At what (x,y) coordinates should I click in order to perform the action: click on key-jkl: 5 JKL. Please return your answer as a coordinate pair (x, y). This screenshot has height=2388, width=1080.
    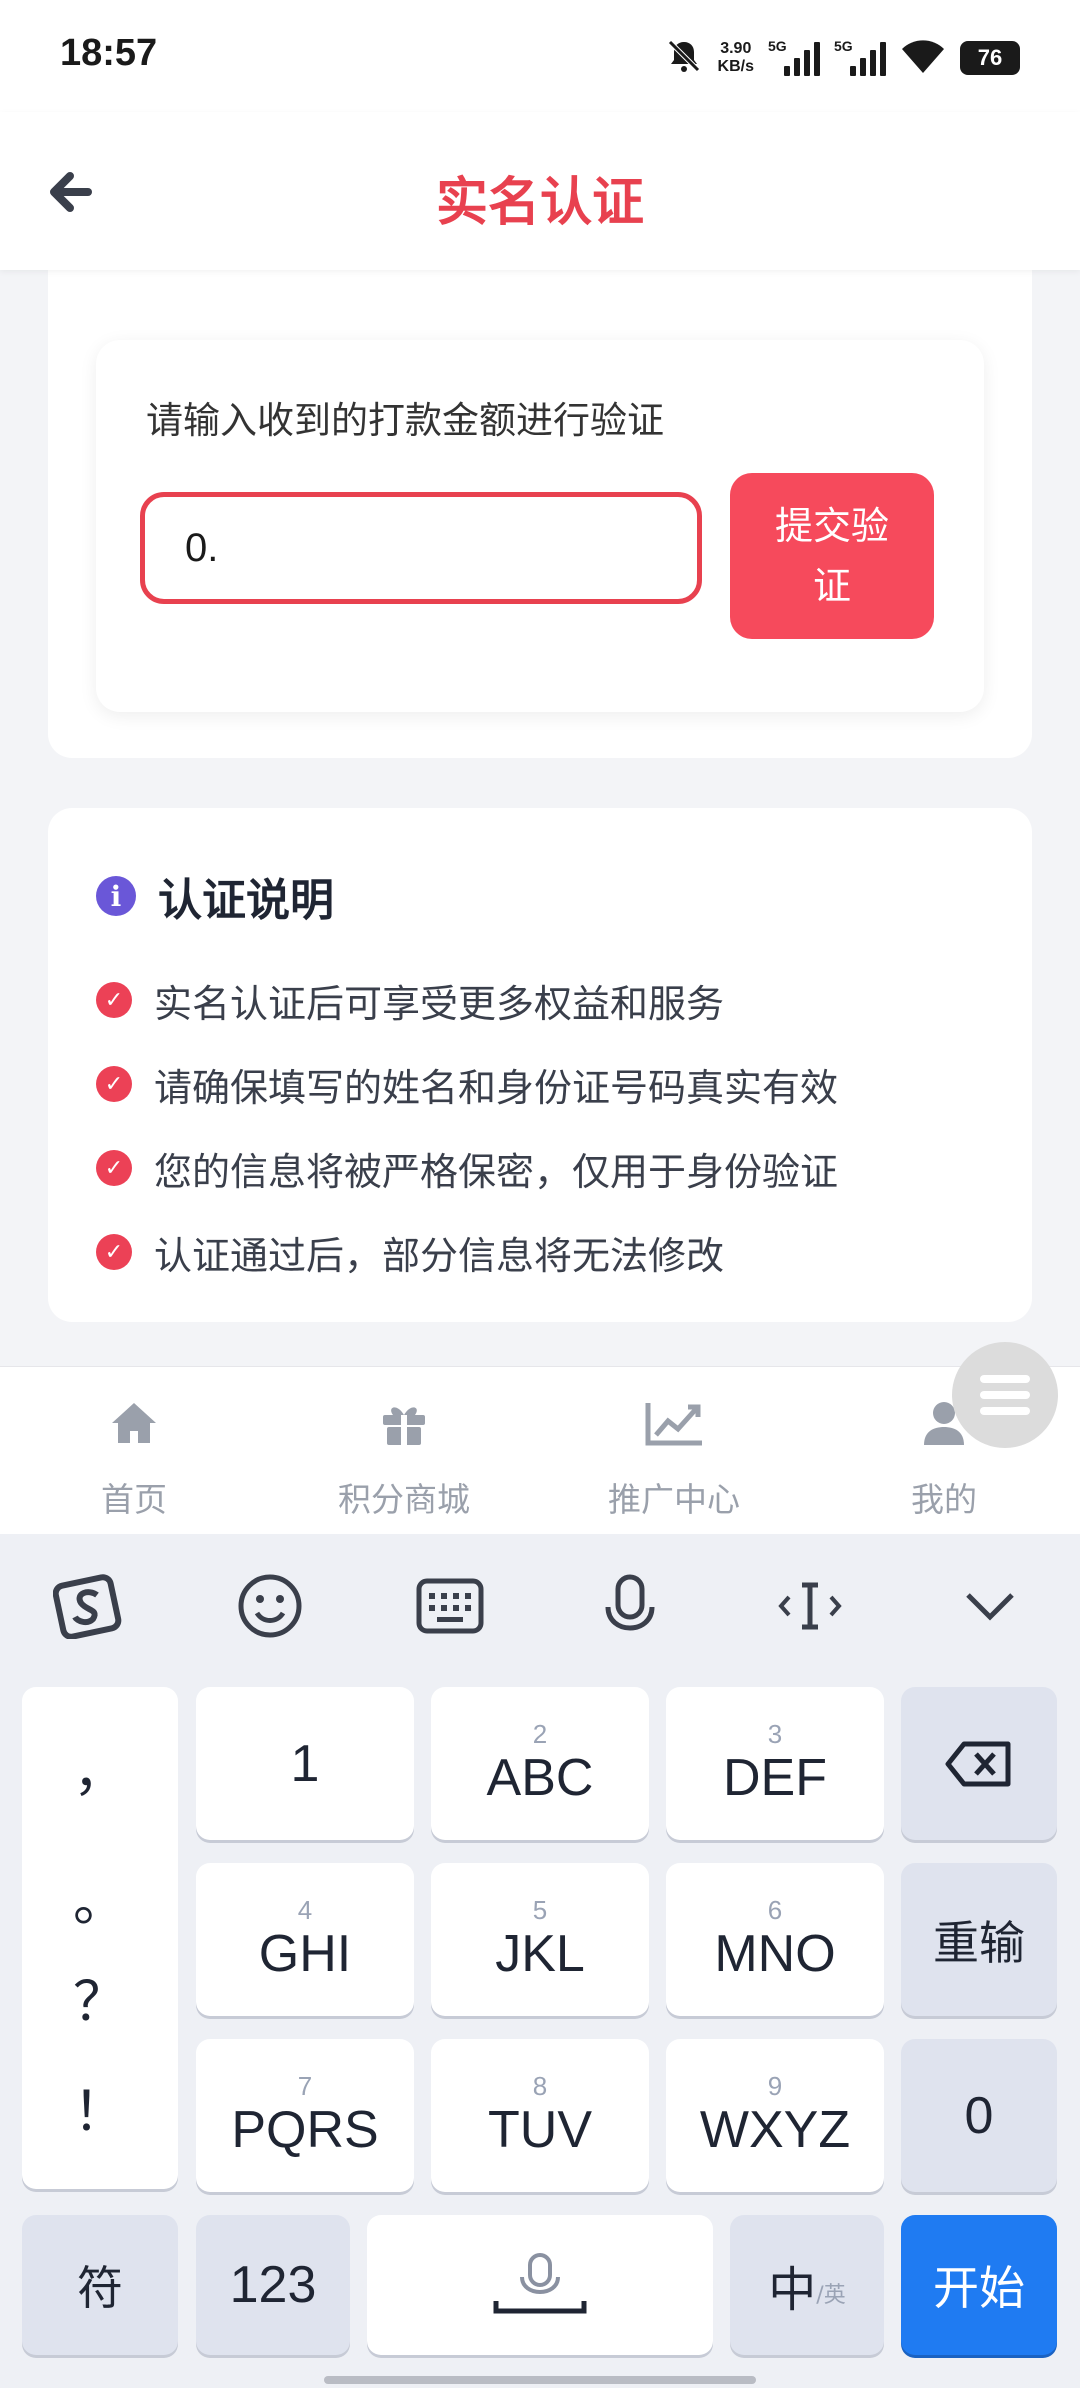
    Looking at the image, I should click on (540, 1939).